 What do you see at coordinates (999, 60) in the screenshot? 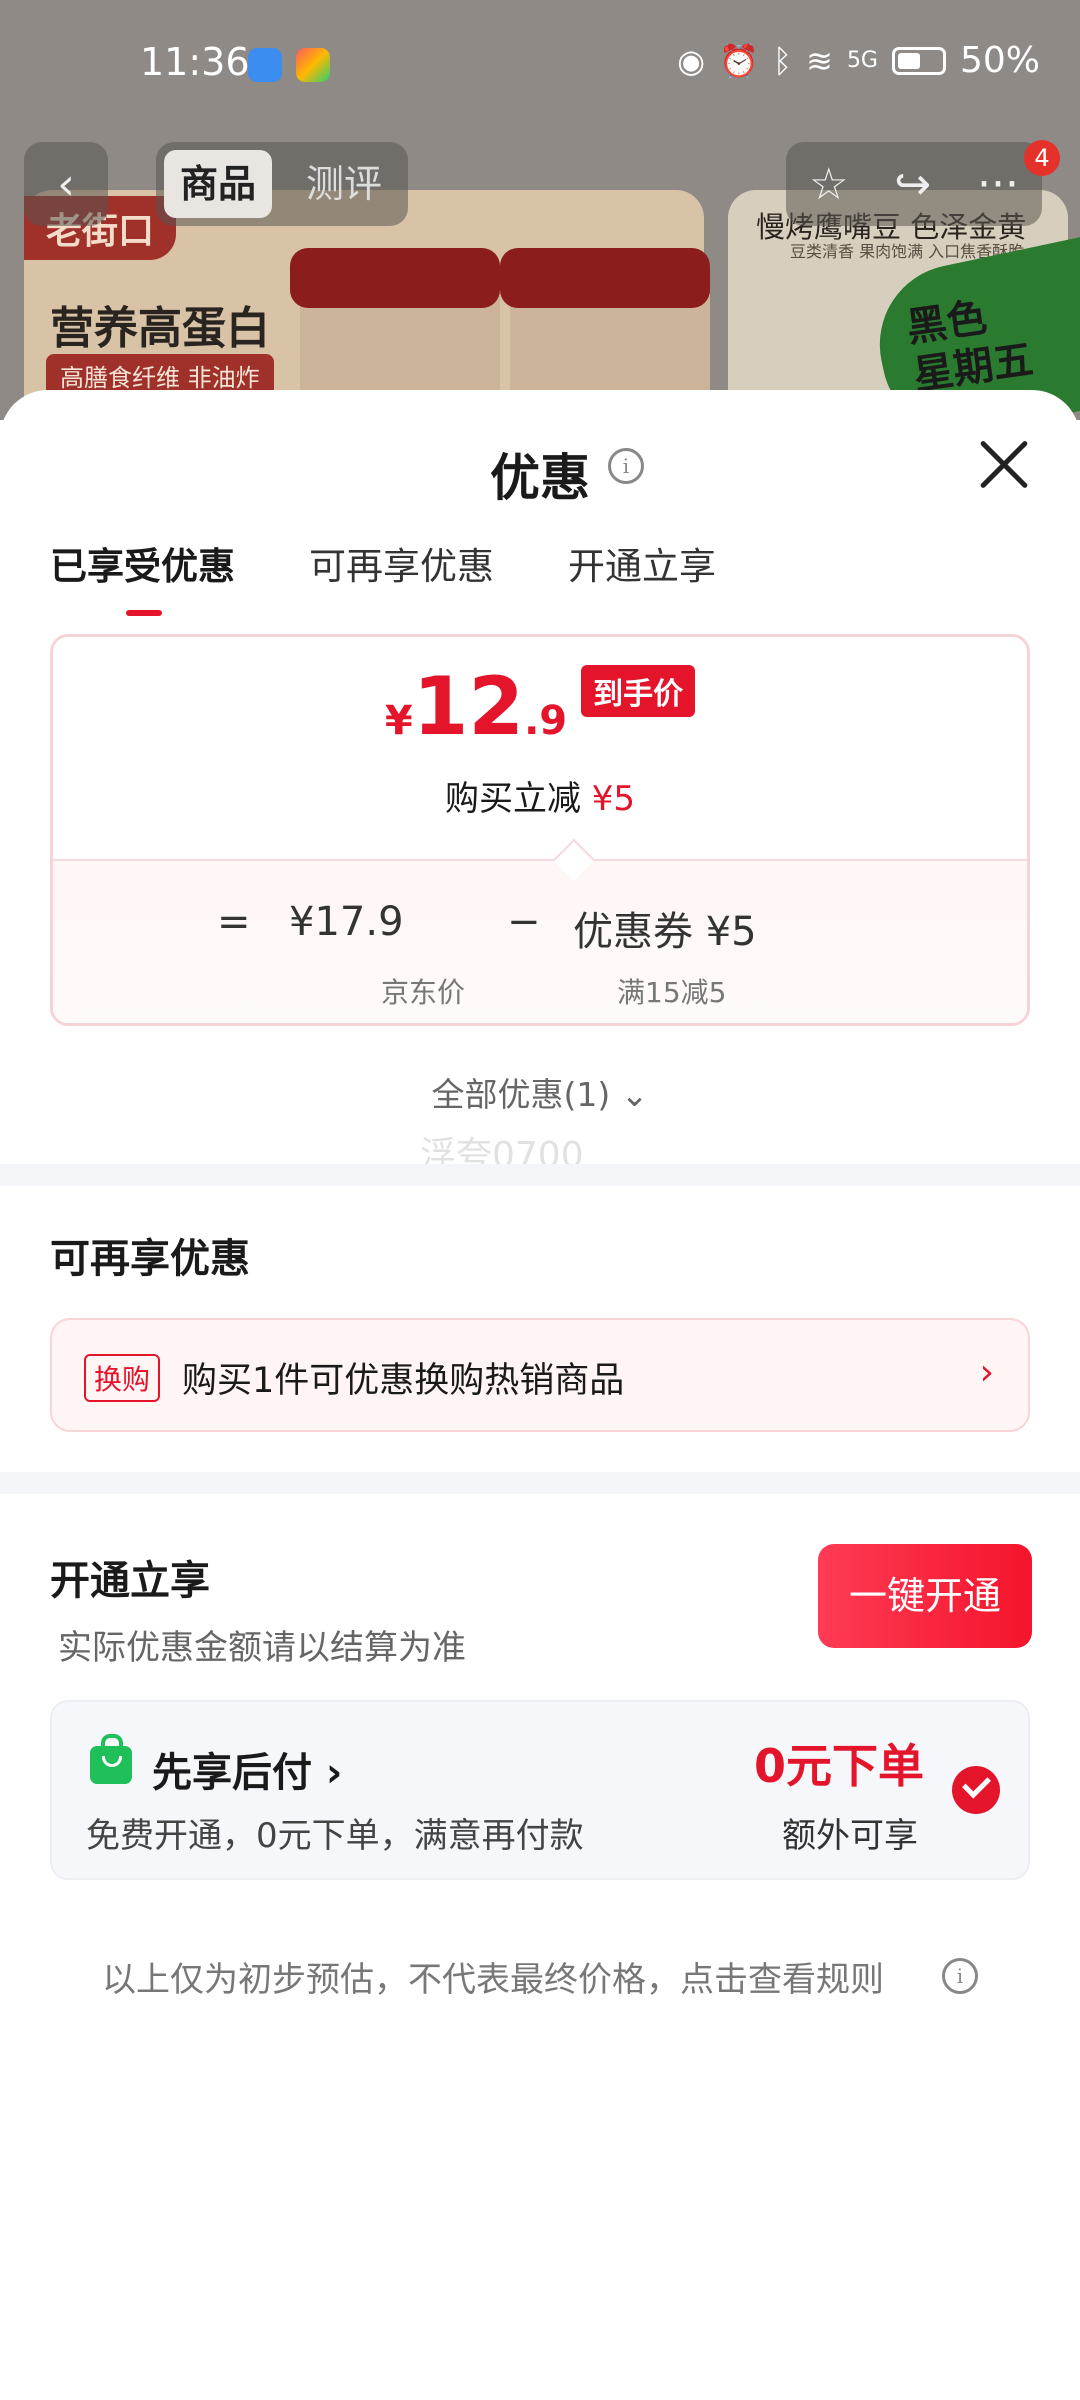
I see `battery-percent: 50%` at bounding box center [999, 60].